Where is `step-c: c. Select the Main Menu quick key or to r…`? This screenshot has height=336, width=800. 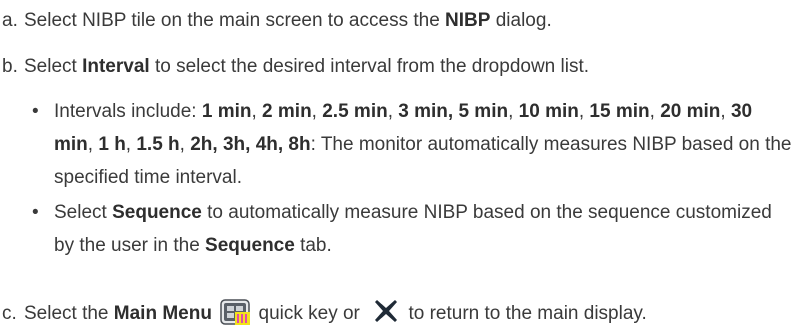 step-c: c. Select the Main Menu quick key or to r… is located at coordinates (397, 312).